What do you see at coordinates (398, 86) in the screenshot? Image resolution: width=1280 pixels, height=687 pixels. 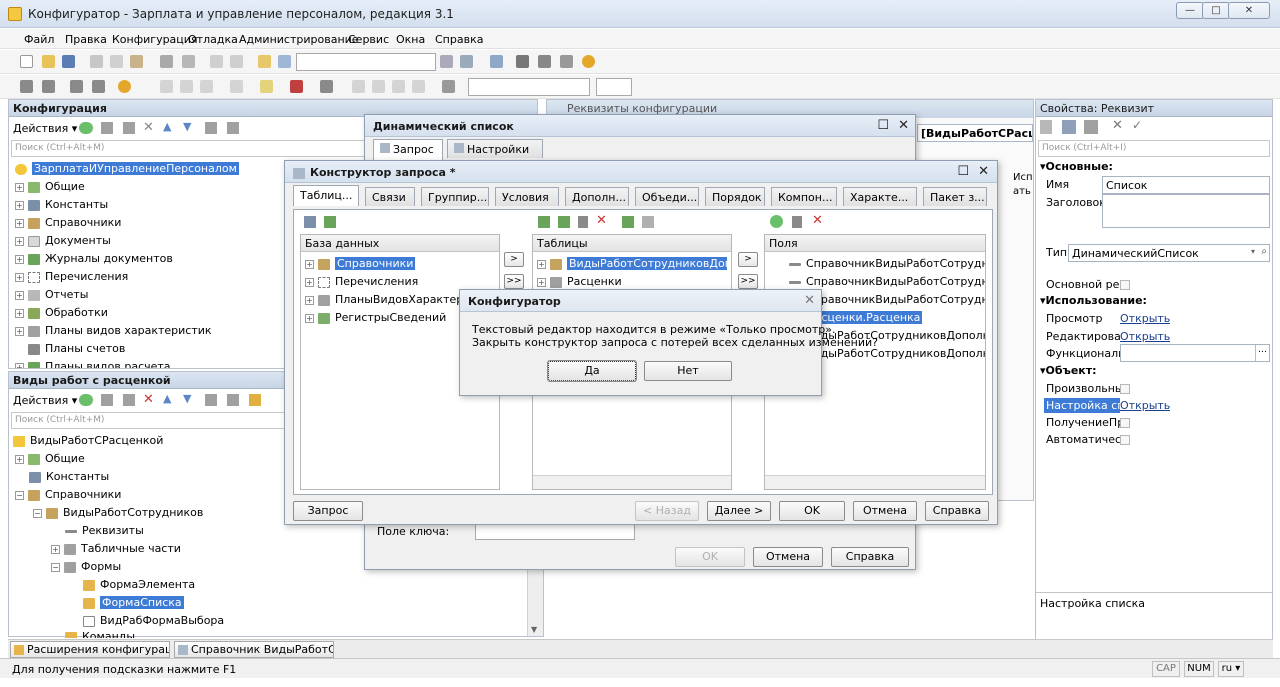 I see `align-right-icon` at bounding box center [398, 86].